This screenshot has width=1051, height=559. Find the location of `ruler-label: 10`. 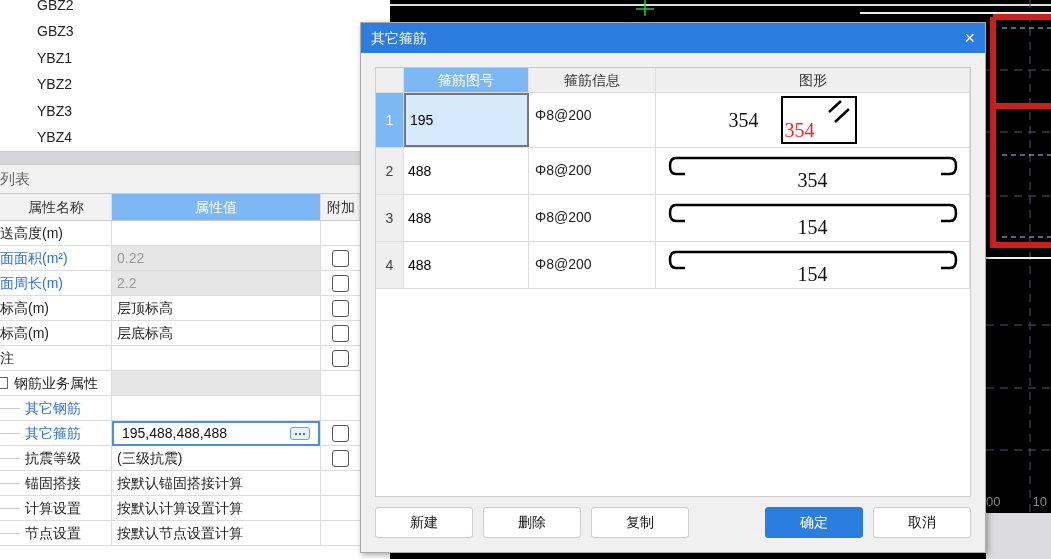

ruler-label: 10 is located at coordinates (1039, 502).